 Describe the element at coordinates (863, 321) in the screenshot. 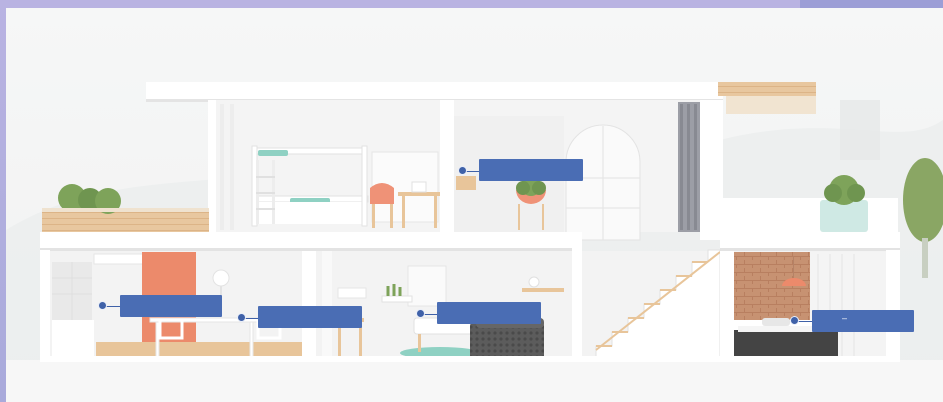

I see `callout-tag: –` at that location.